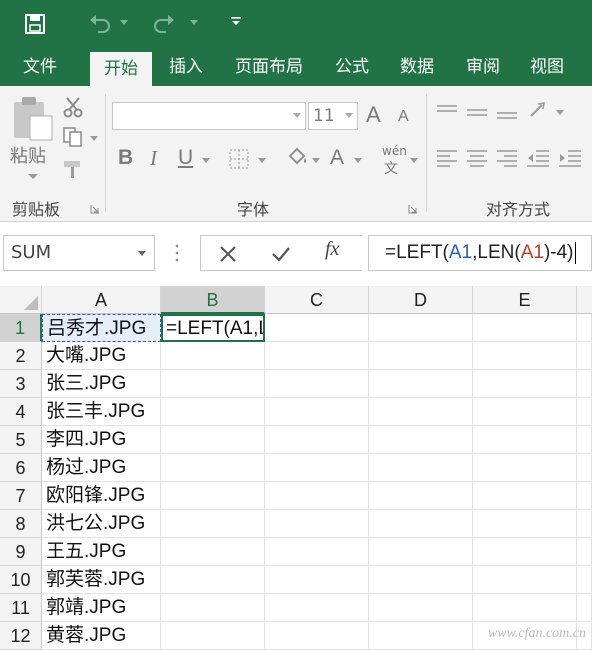 The width and height of the screenshot is (592, 650). What do you see at coordinates (281, 254) in the screenshot?
I see `enter-icon` at bounding box center [281, 254].